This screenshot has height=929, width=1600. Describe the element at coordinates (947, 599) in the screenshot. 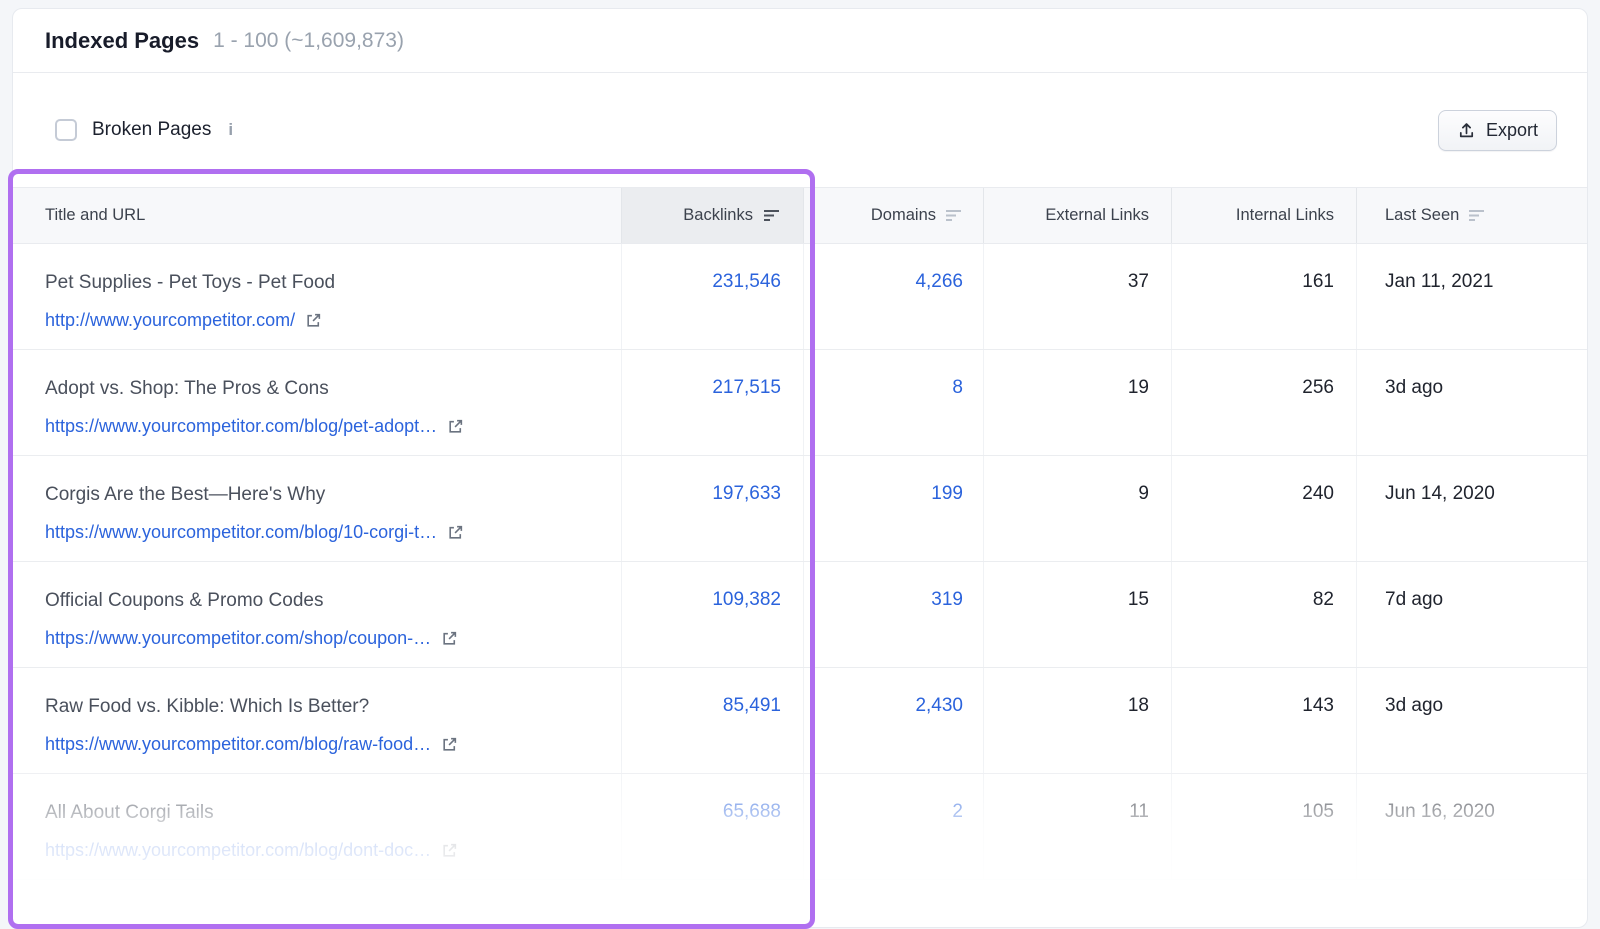

I see `domains-value: 319` at that location.